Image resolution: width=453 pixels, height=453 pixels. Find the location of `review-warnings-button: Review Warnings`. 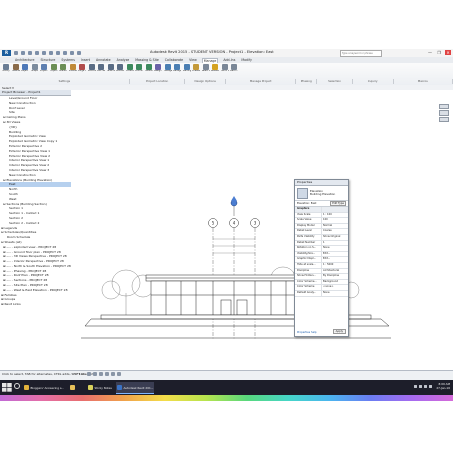

review-warnings-button: Review Warnings is located at coordinates (215, 70).